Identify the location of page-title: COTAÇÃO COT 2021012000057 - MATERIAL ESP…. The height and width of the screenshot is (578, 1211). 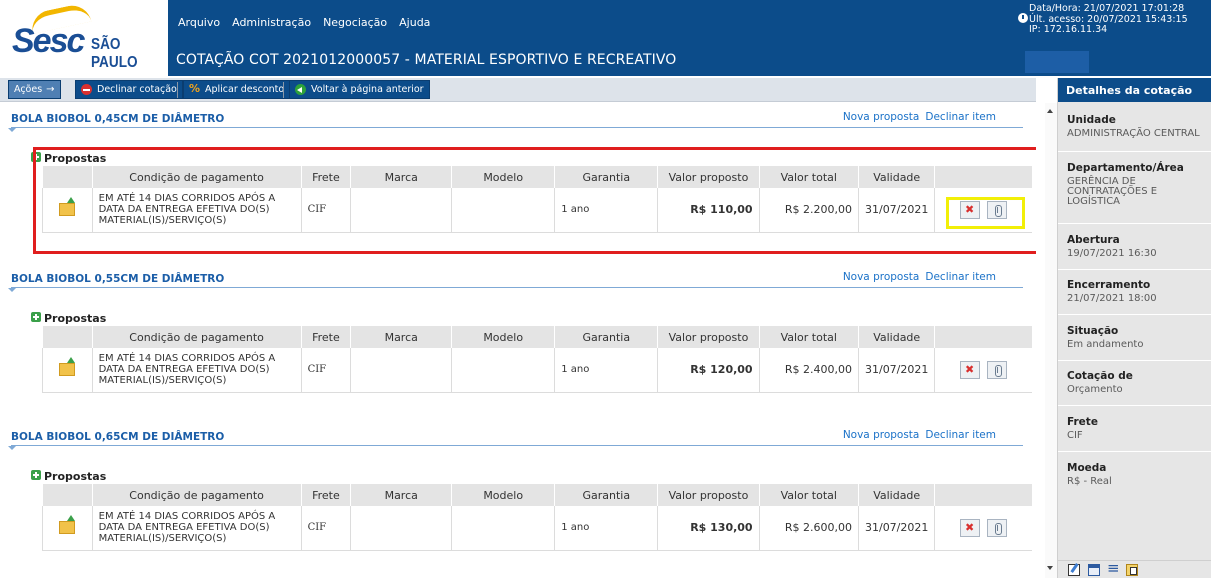
(426, 60).